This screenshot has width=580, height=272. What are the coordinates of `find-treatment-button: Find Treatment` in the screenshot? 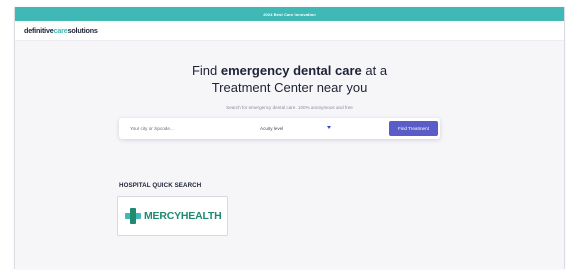 It's located at (413, 128).